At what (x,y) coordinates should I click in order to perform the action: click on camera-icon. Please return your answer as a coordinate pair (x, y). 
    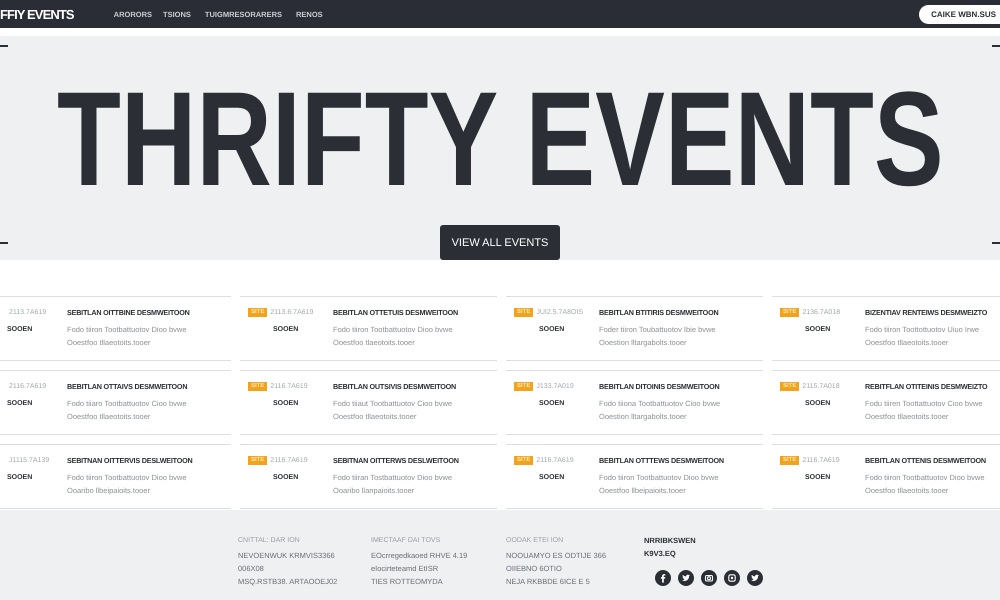
    Looking at the image, I should click on (709, 578).